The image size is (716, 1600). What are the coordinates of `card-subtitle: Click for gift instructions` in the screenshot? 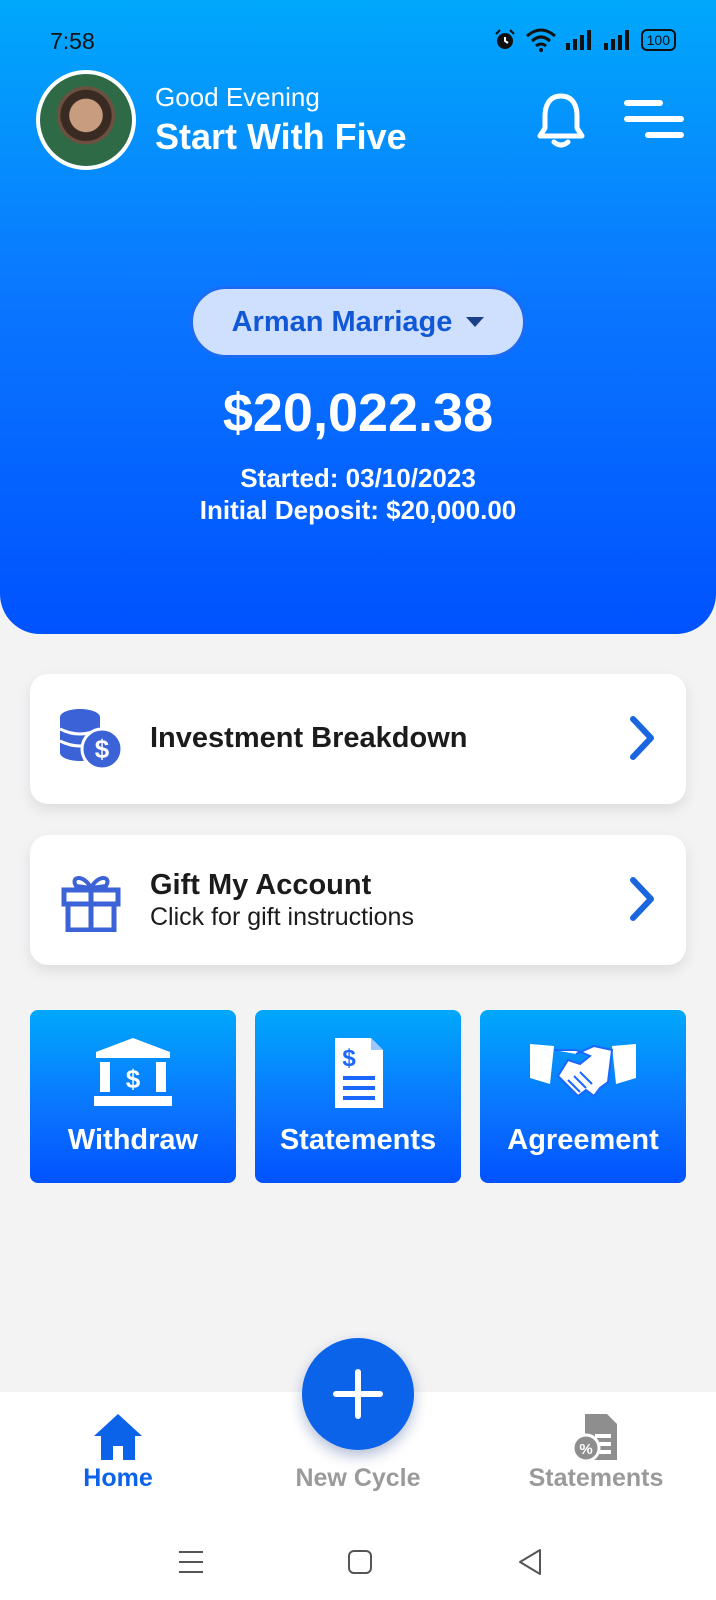 It's located at (282, 917).